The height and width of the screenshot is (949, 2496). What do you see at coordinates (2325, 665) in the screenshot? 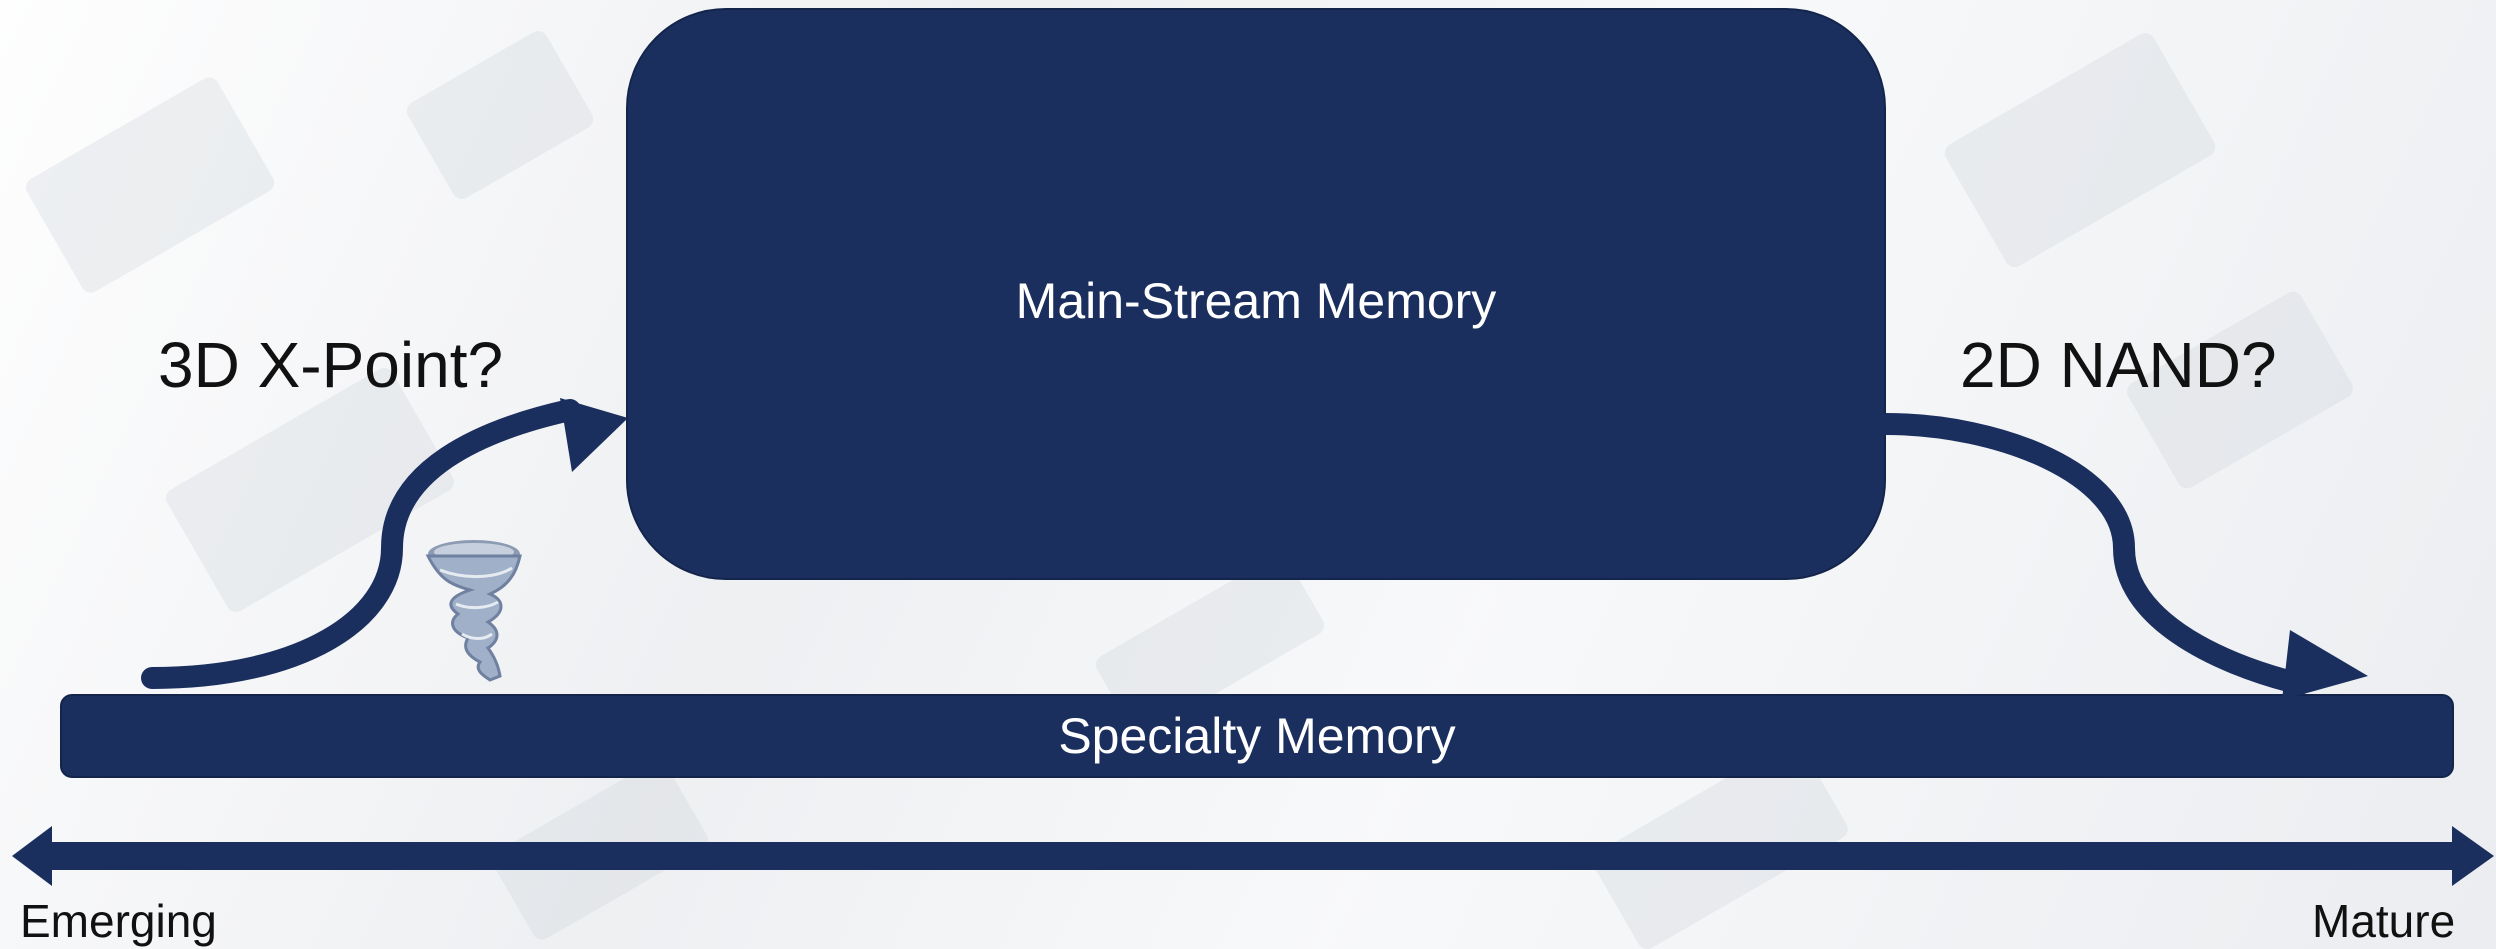
I see `descending-arrow-head` at bounding box center [2325, 665].